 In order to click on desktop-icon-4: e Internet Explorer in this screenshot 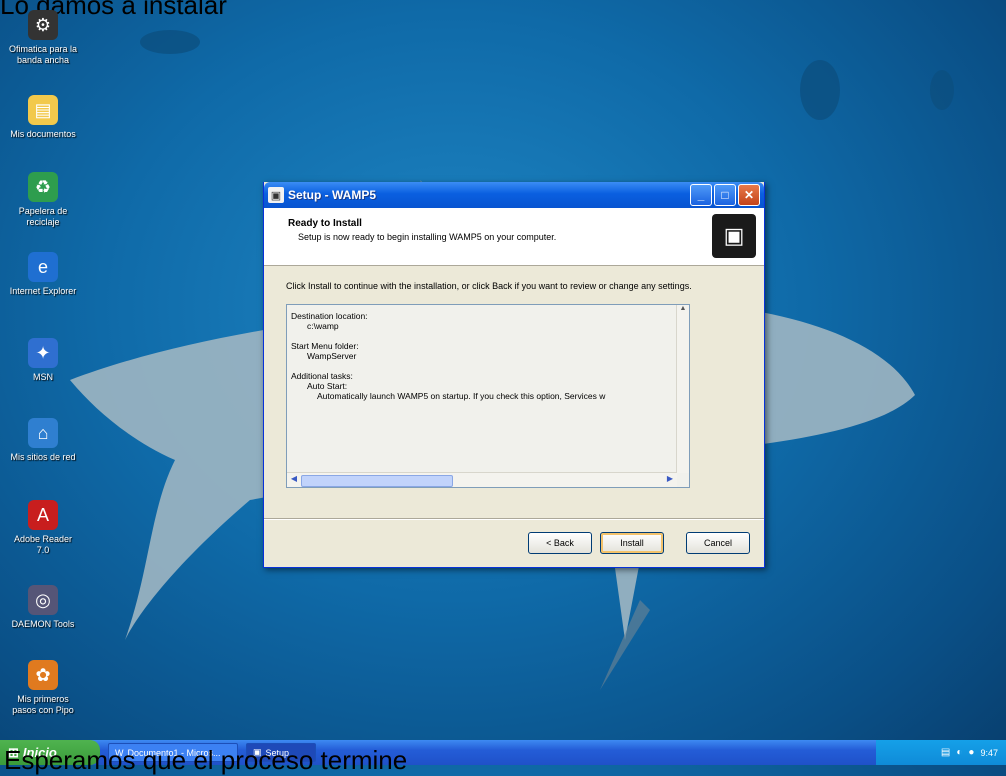, I will do `click(43, 274)`.